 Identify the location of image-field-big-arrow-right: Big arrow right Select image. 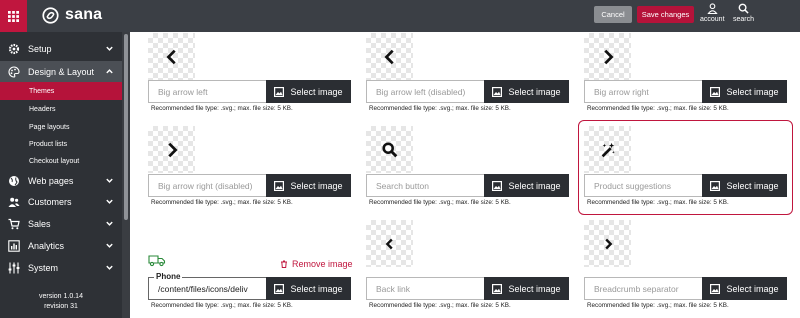
(685, 91).